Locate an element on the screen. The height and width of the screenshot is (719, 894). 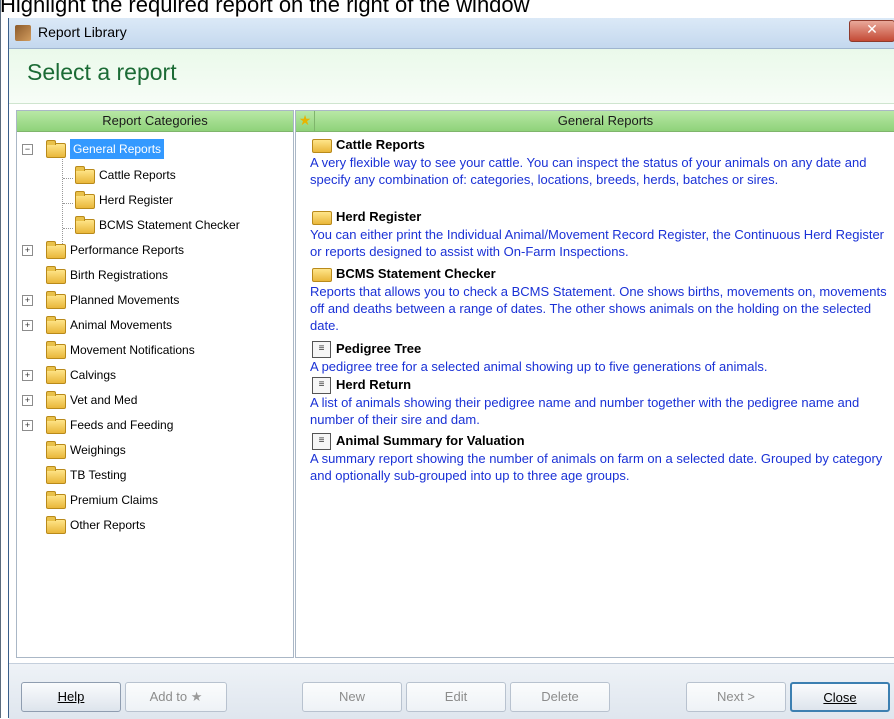
collapse-icon: − is located at coordinates (27, 149).